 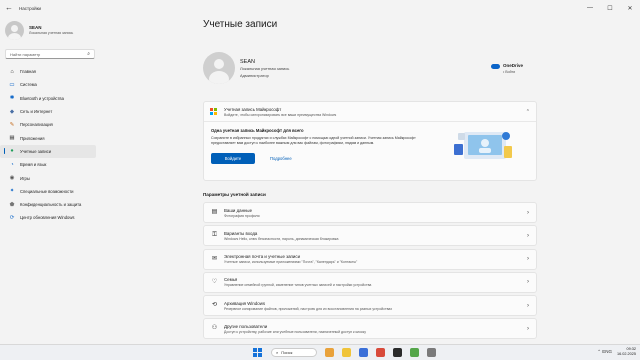 What do you see at coordinates (48, 98) in the screenshot?
I see `sidebar-item-bluetooth: ✱ Bluetooth и устройства` at bounding box center [48, 98].